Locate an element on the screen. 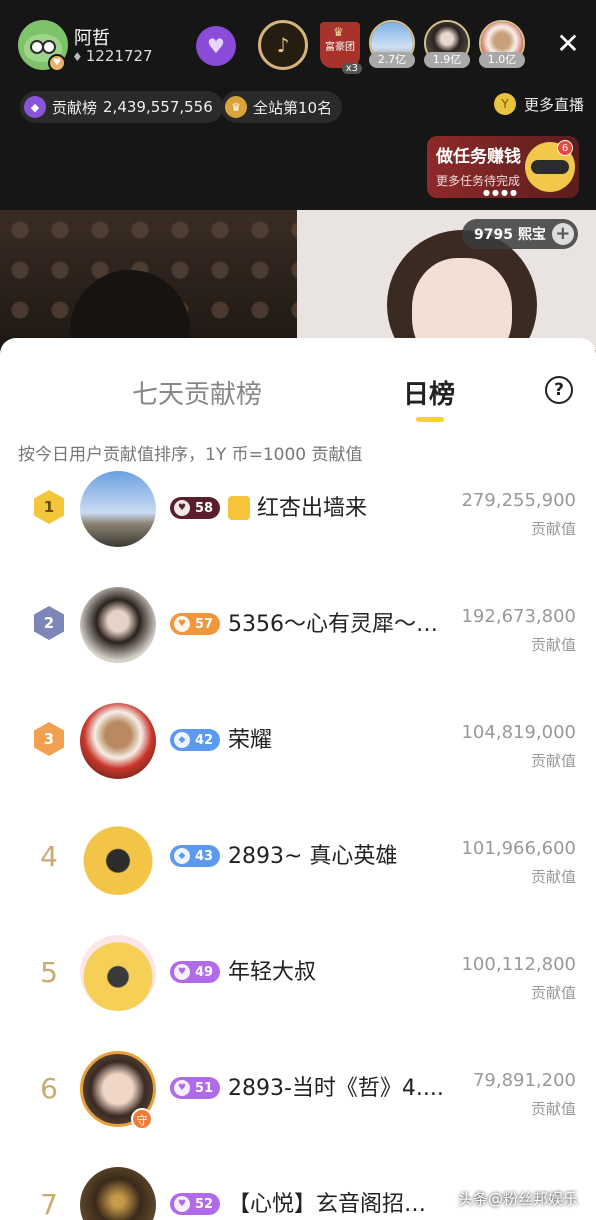 This screenshot has height=1220, width=596. score-value: 279,255,900 is located at coordinates (518, 500).